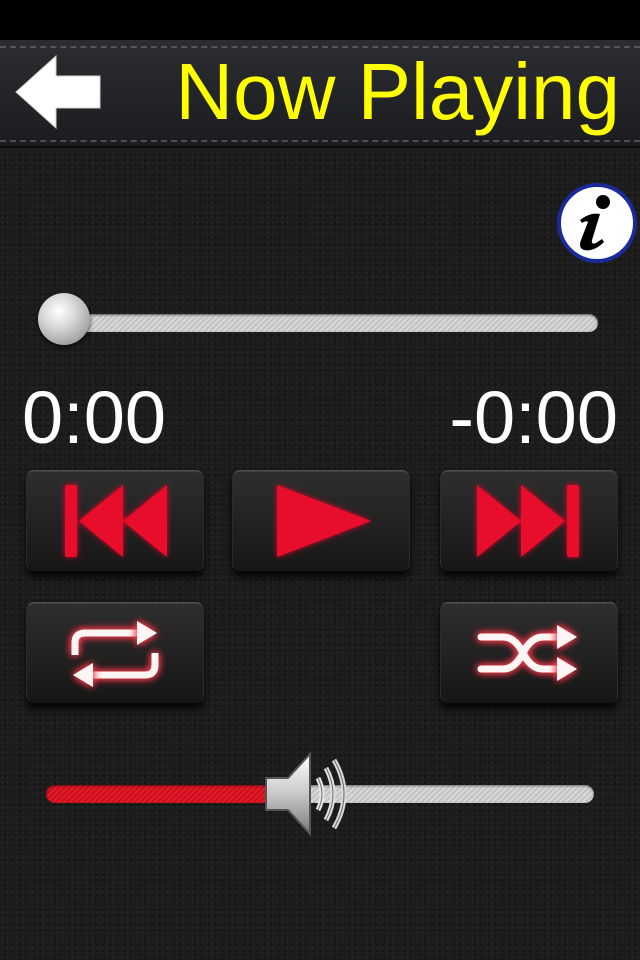 This screenshot has width=640, height=960. I want to click on next-track-button, so click(529, 520).